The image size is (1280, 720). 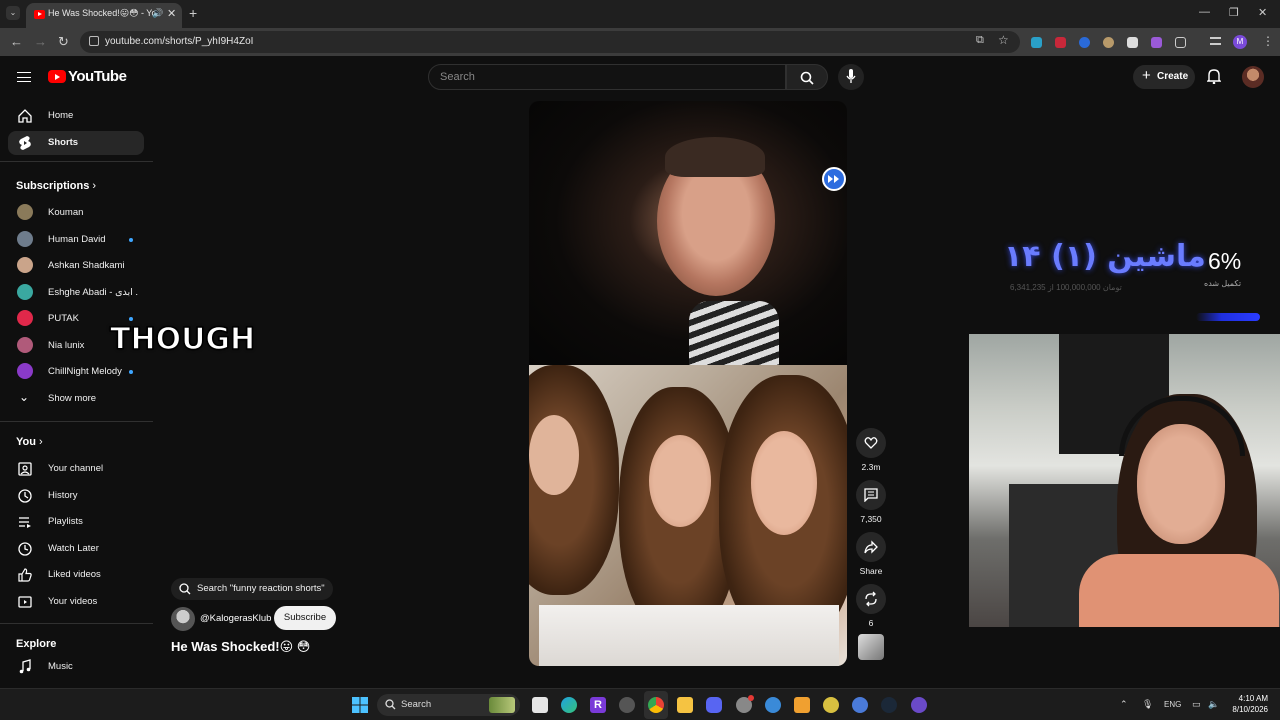 What do you see at coordinates (193, 13) in the screenshot?
I see `new-tab-button: +` at bounding box center [193, 13].